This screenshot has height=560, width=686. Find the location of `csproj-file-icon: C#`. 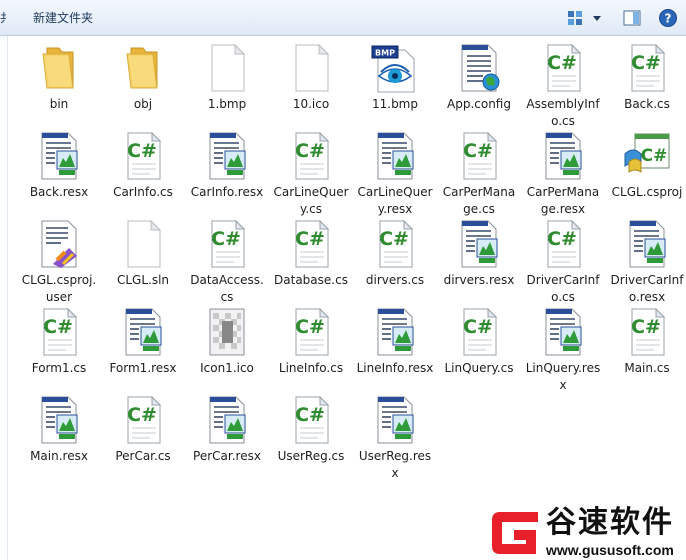

csproj-file-icon: C# is located at coordinates (647, 156).